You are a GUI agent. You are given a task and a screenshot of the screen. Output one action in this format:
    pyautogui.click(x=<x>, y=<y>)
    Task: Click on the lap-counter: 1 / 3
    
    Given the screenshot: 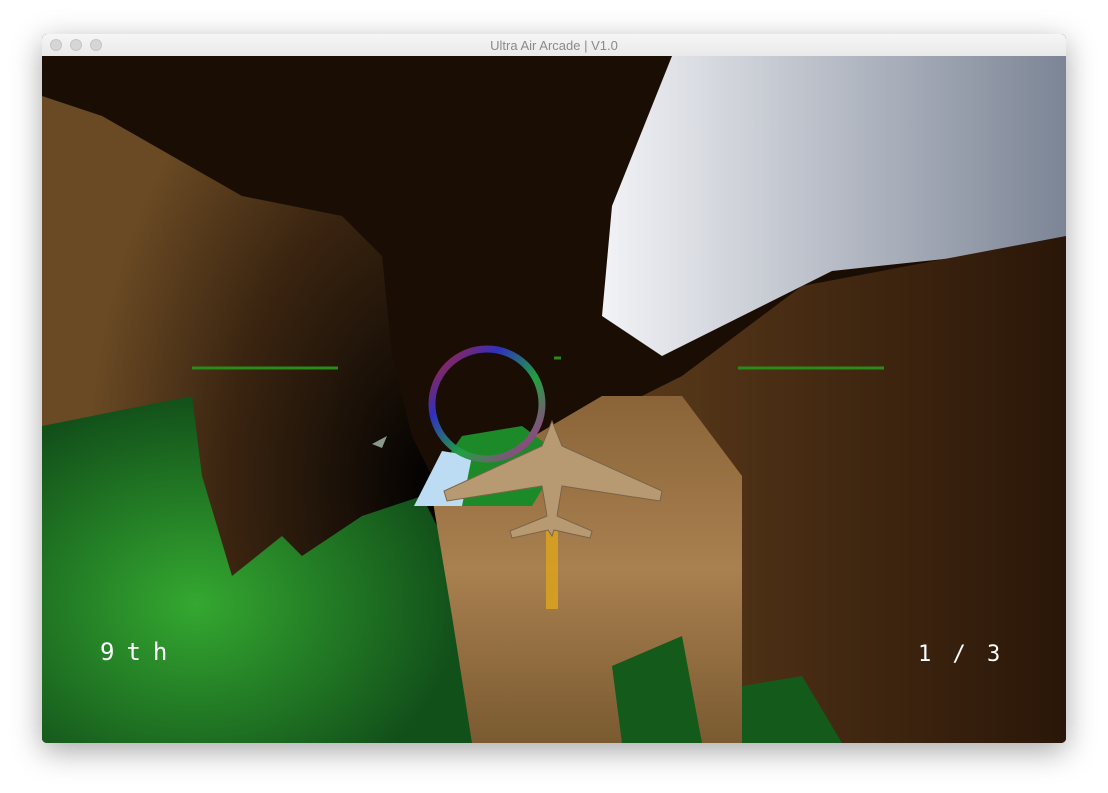 What is the action you would take?
    pyautogui.click(x=961, y=654)
    